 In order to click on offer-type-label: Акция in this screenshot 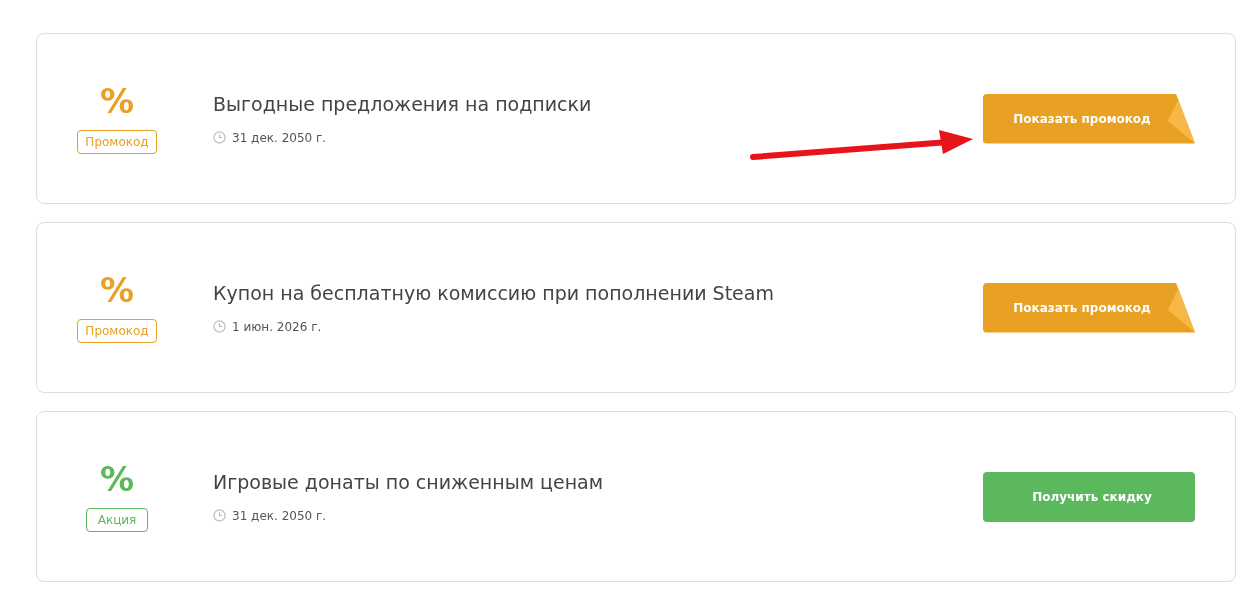, I will do `click(117, 519)`.